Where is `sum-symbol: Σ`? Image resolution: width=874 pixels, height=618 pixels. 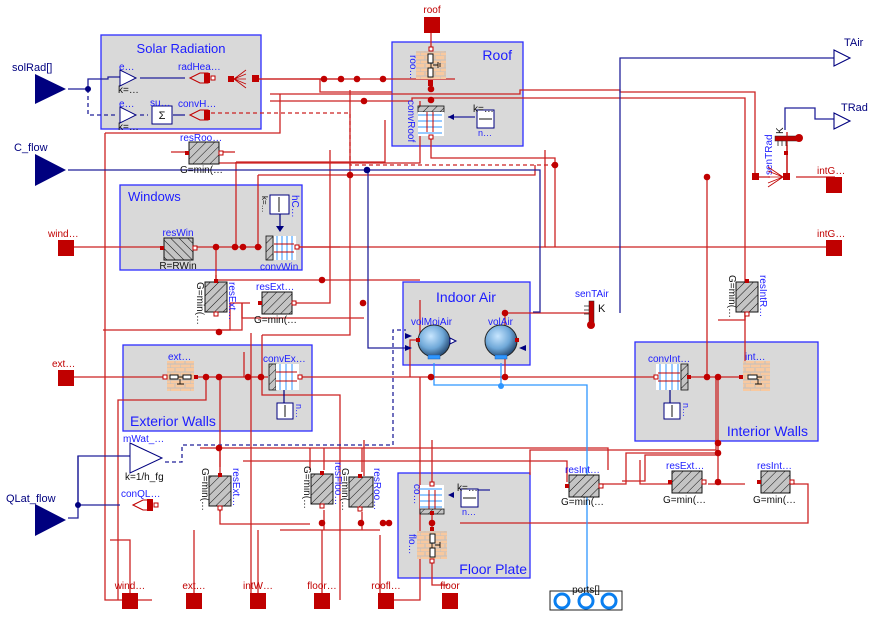
sum-symbol: Σ is located at coordinates (162, 116).